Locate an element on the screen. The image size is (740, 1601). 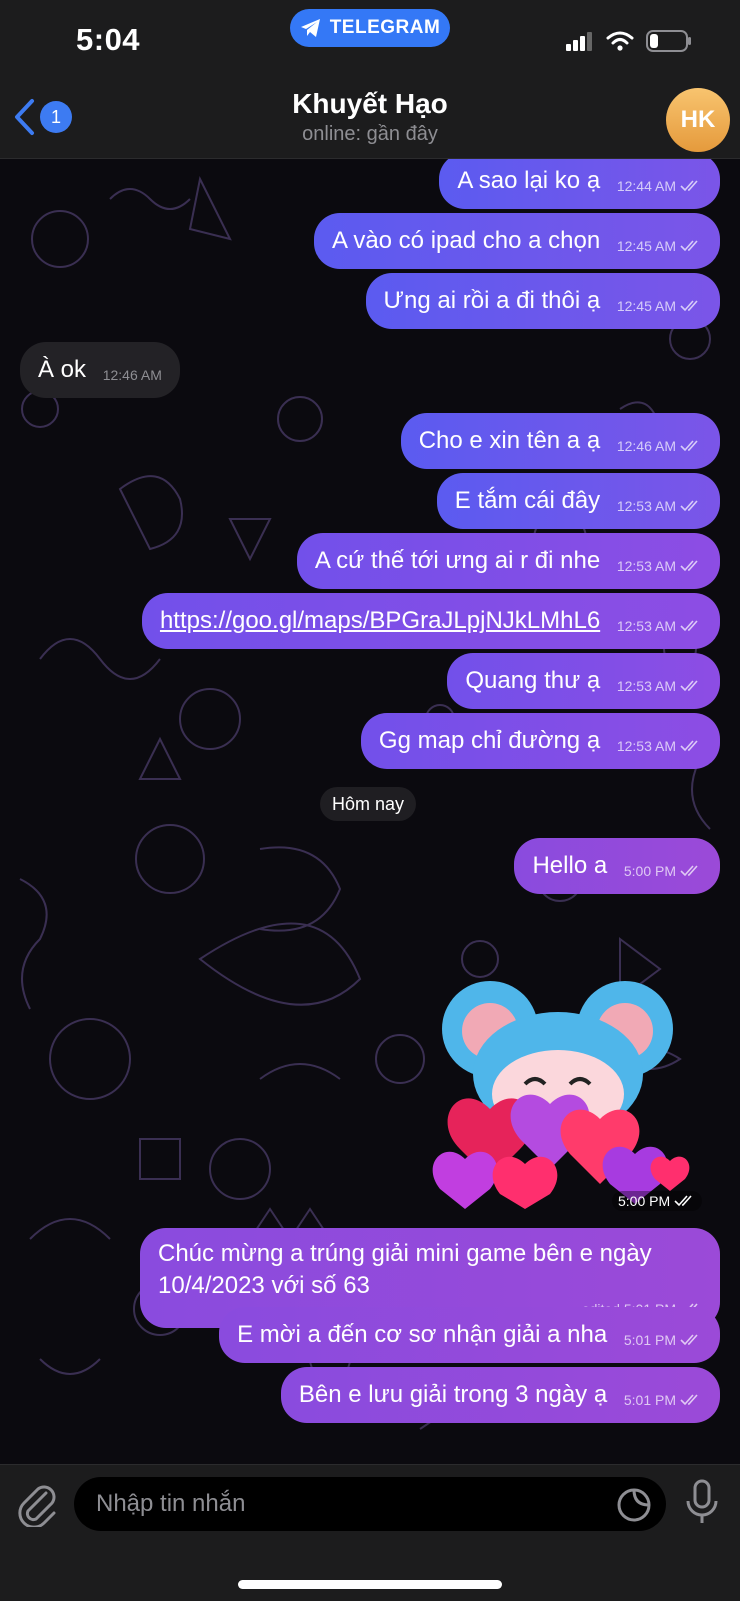
chat-name: Khuyết Hạo is located at coordinates (370, 103).